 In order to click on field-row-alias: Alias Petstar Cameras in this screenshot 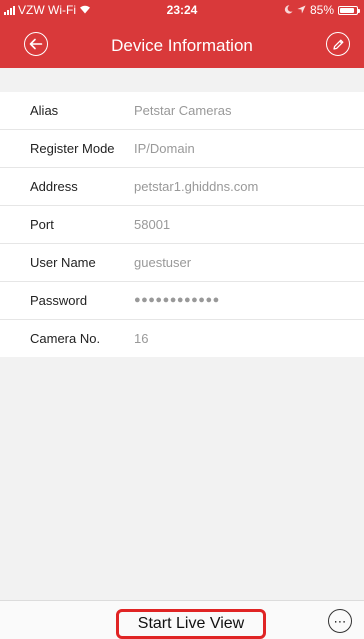, I will do `click(182, 111)`.